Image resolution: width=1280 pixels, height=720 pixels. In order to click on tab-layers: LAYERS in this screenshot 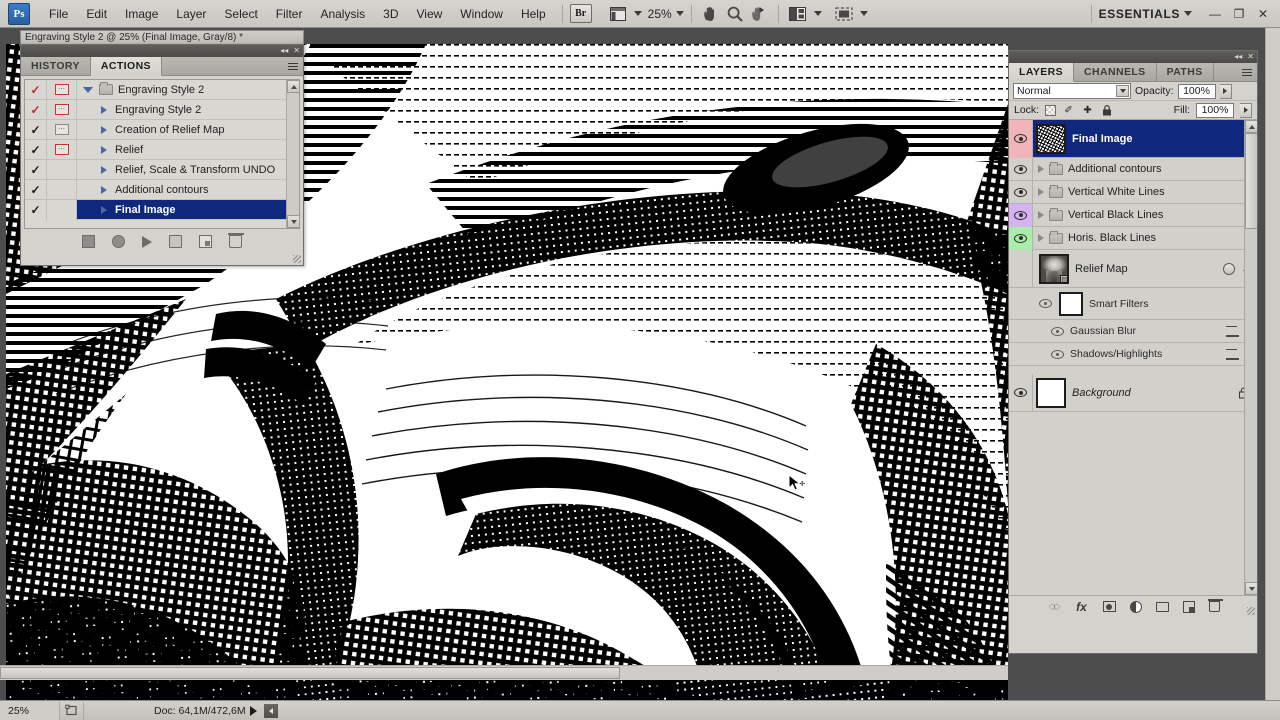, I will do `click(1042, 72)`.